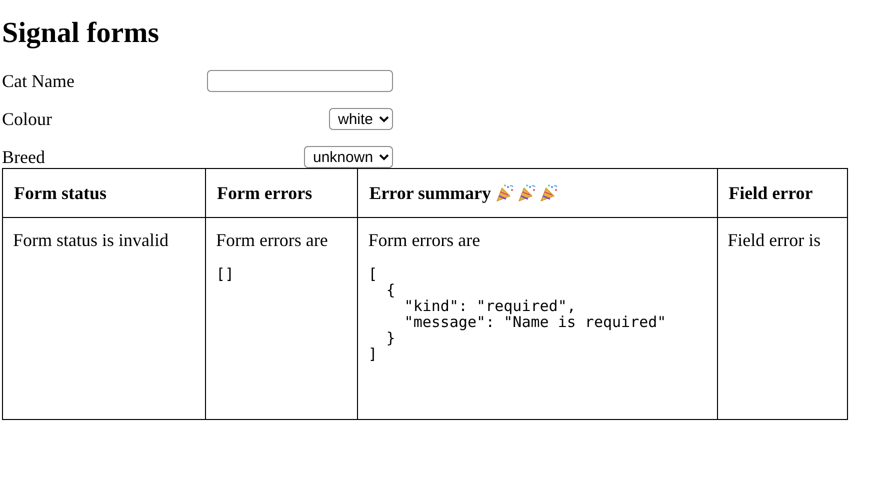  What do you see at coordinates (361, 119) in the screenshot?
I see `dropdown: white` at bounding box center [361, 119].